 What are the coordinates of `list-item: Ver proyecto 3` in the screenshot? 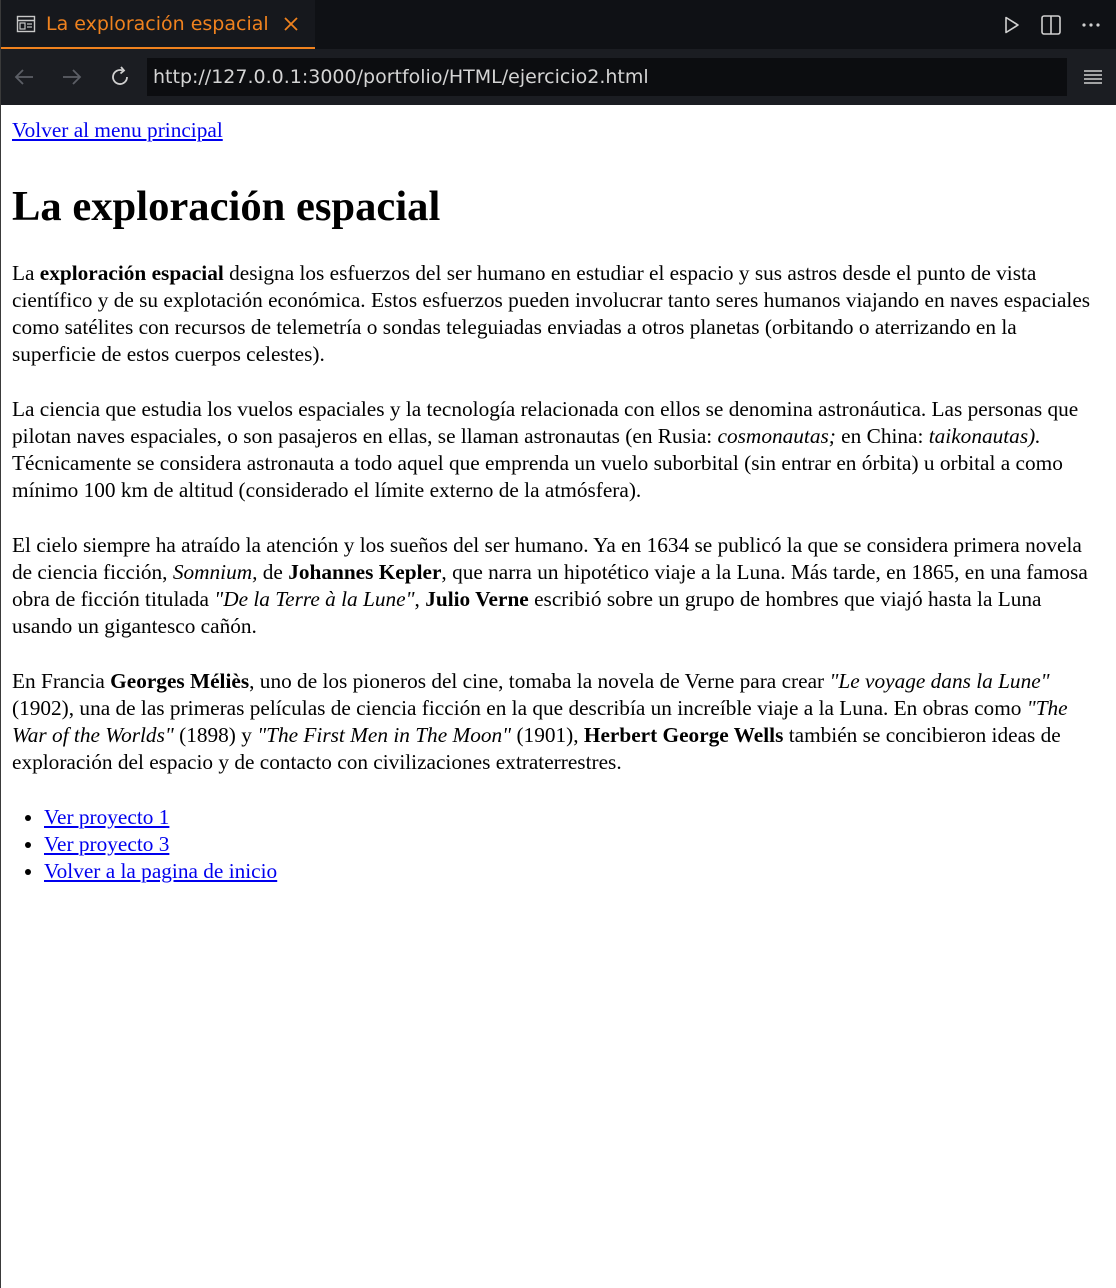 It's located at (574, 844).